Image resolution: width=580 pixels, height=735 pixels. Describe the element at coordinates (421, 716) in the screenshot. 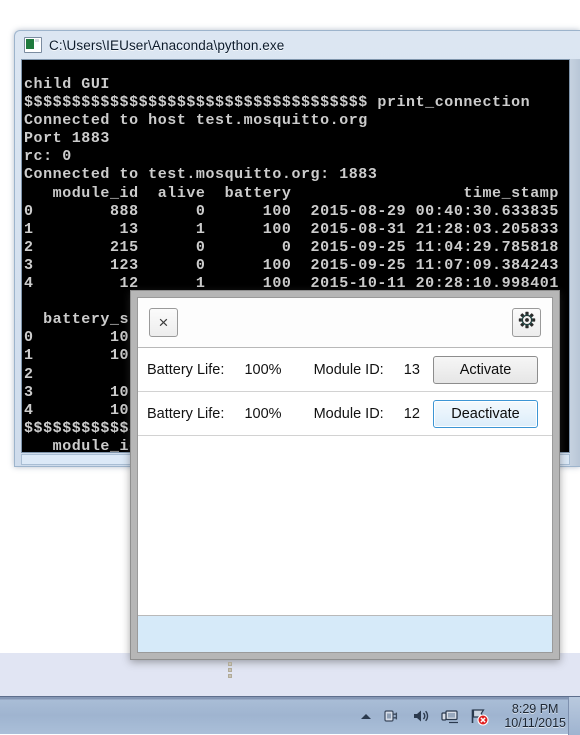

I see `volume-icon` at that location.